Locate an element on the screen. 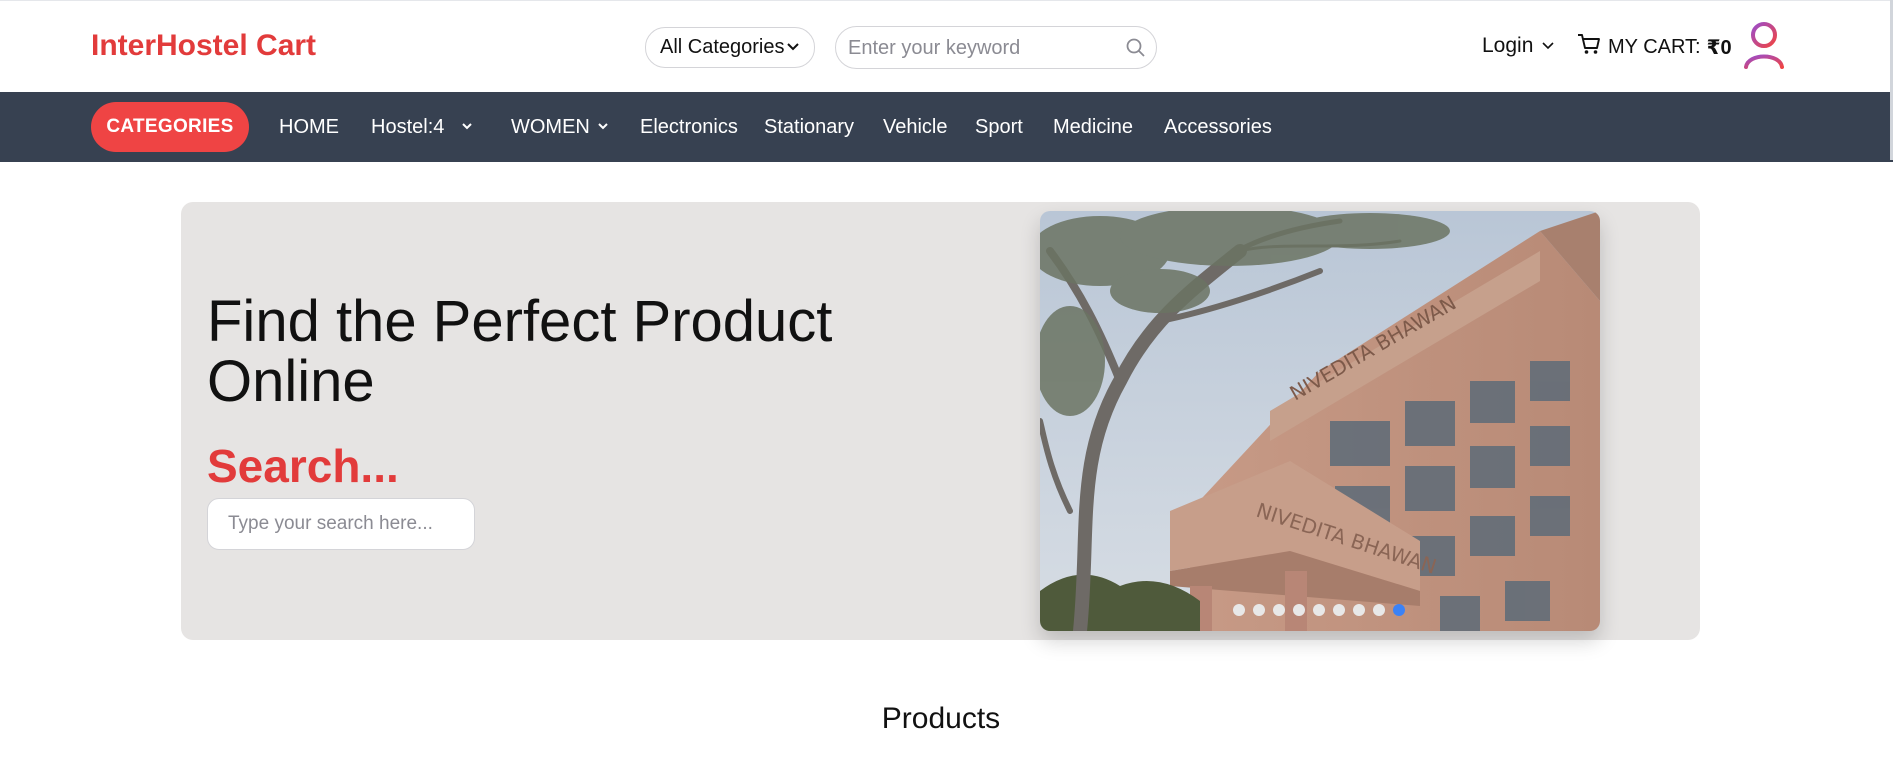  nav-item-label: Hostel:4 is located at coordinates (408, 127).